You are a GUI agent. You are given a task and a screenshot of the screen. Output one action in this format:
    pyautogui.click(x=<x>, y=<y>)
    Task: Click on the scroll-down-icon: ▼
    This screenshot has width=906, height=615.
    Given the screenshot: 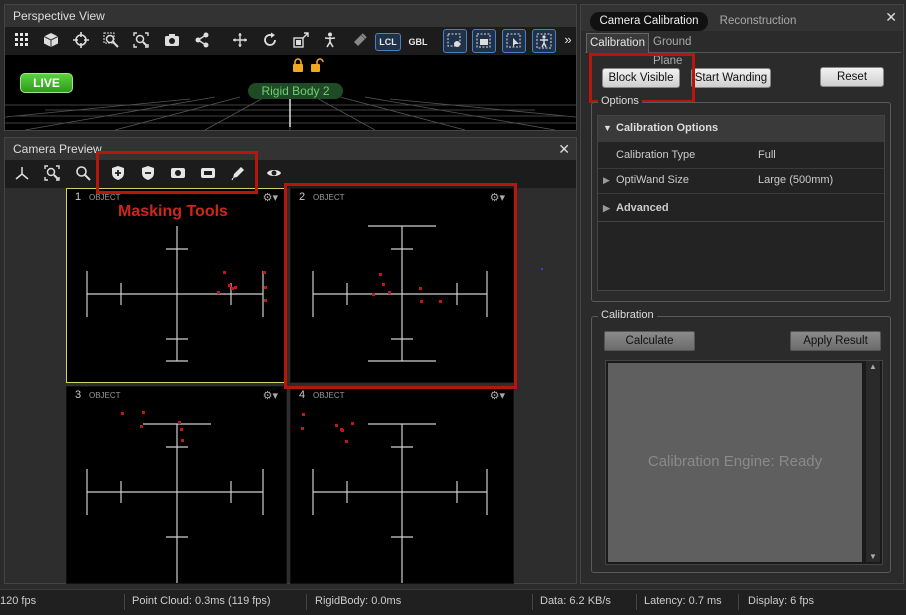 What is the action you would take?
    pyautogui.click(x=873, y=556)
    